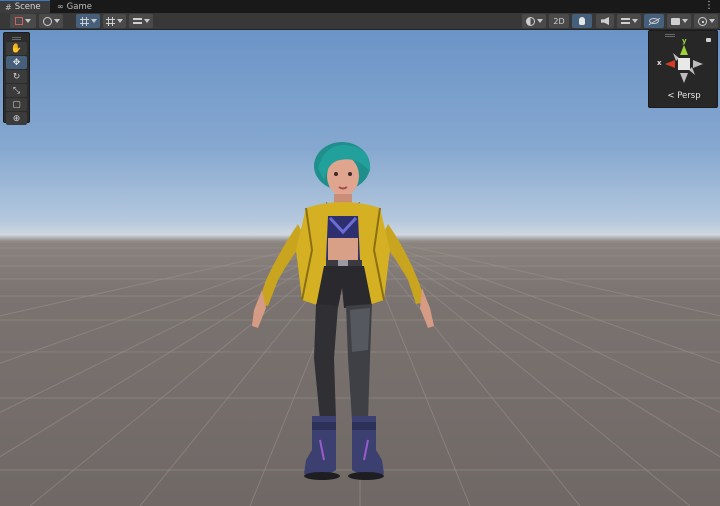 This screenshot has height=506, width=720. I want to click on tab-game: ∞ Game, so click(75, 6).